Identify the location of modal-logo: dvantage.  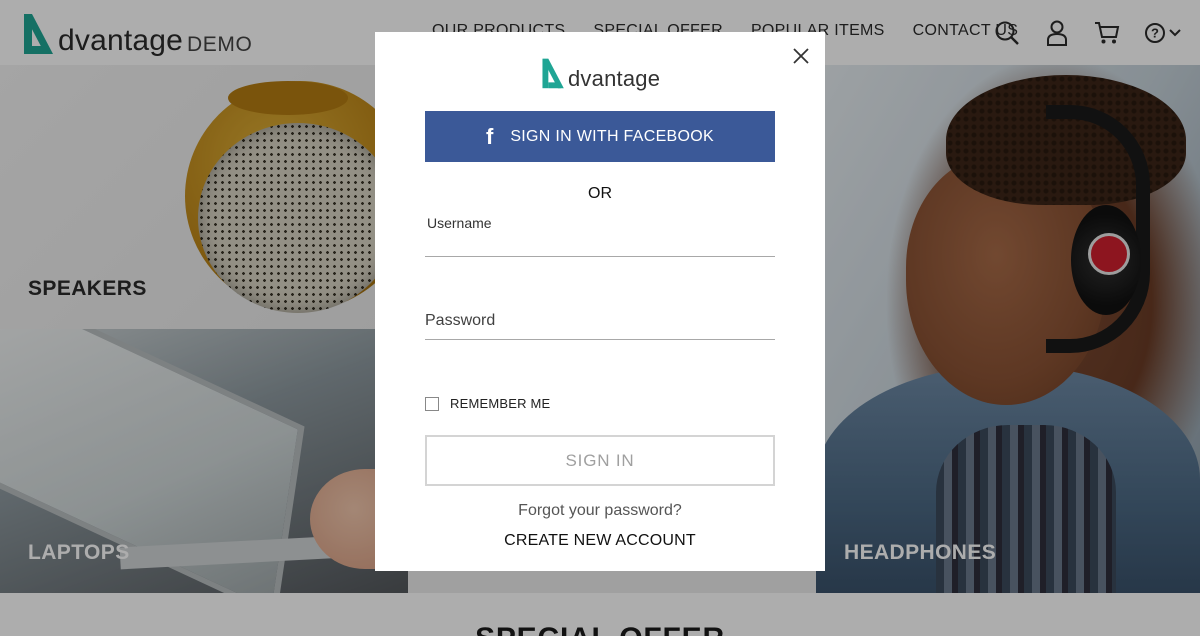
(600, 73).